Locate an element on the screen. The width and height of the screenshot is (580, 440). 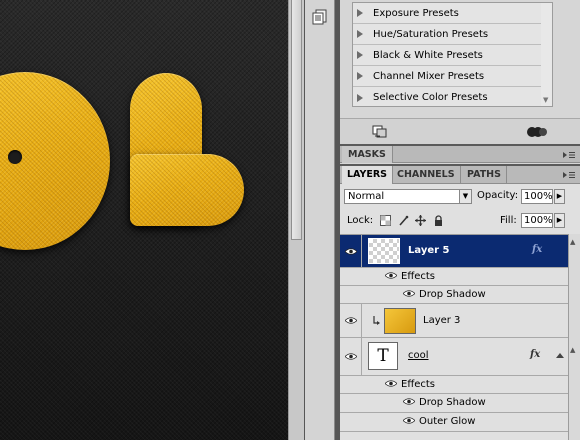
adjustments-footer is located at coordinates (460, 131).